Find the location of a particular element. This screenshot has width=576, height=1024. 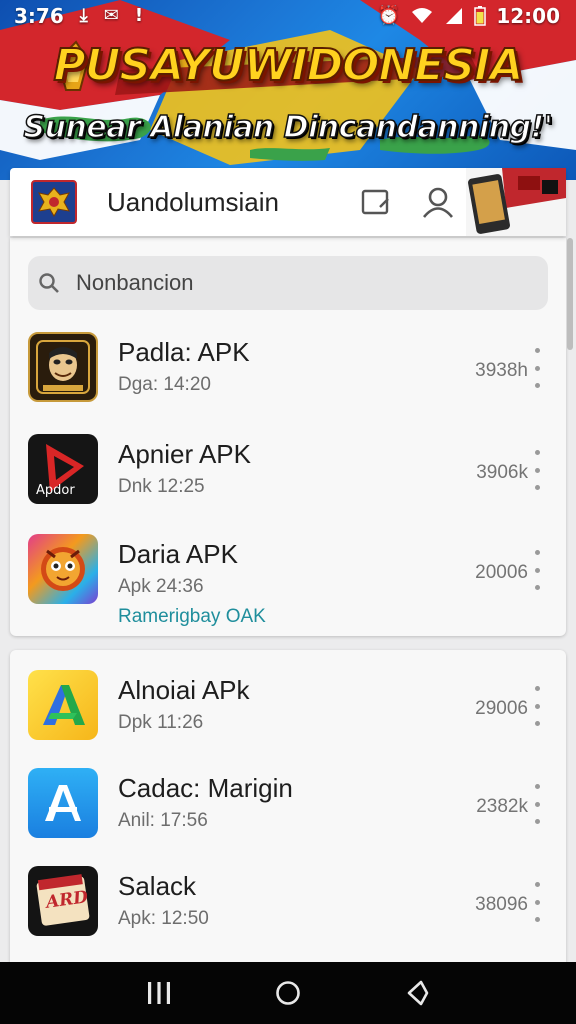

recents-icon is located at coordinates (158, 993).